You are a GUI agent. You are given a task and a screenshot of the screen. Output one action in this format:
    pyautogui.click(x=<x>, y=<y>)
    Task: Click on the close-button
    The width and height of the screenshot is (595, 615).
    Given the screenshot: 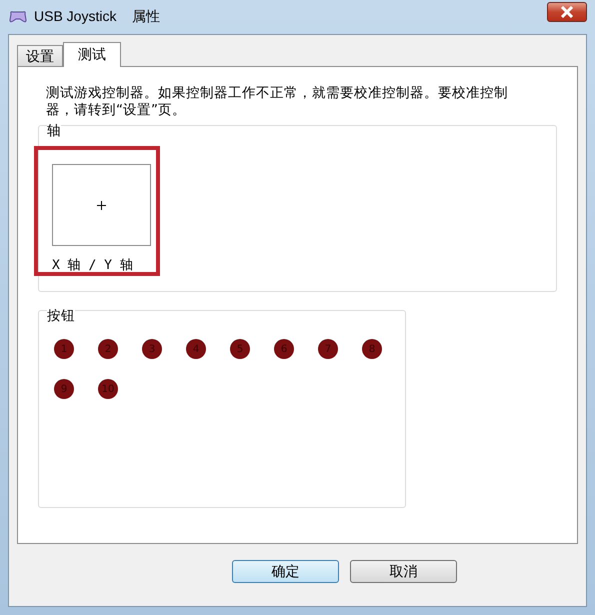 What is the action you would take?
    pyautogui.click(x=567, y=12)
    